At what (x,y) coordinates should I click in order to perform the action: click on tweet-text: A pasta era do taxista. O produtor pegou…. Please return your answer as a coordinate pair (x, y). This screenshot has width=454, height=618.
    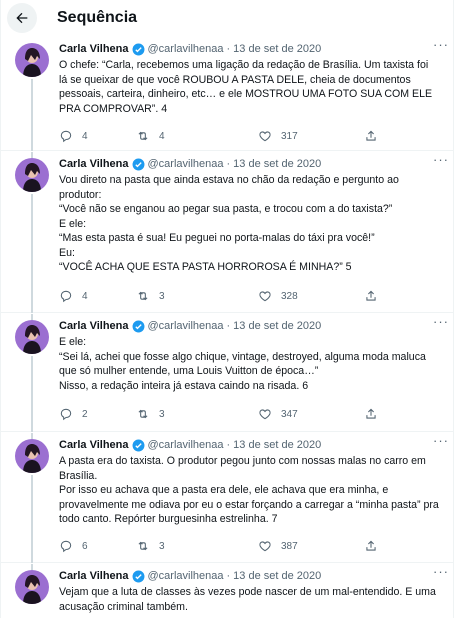
    Looking at the image, I should click on (249, 490).